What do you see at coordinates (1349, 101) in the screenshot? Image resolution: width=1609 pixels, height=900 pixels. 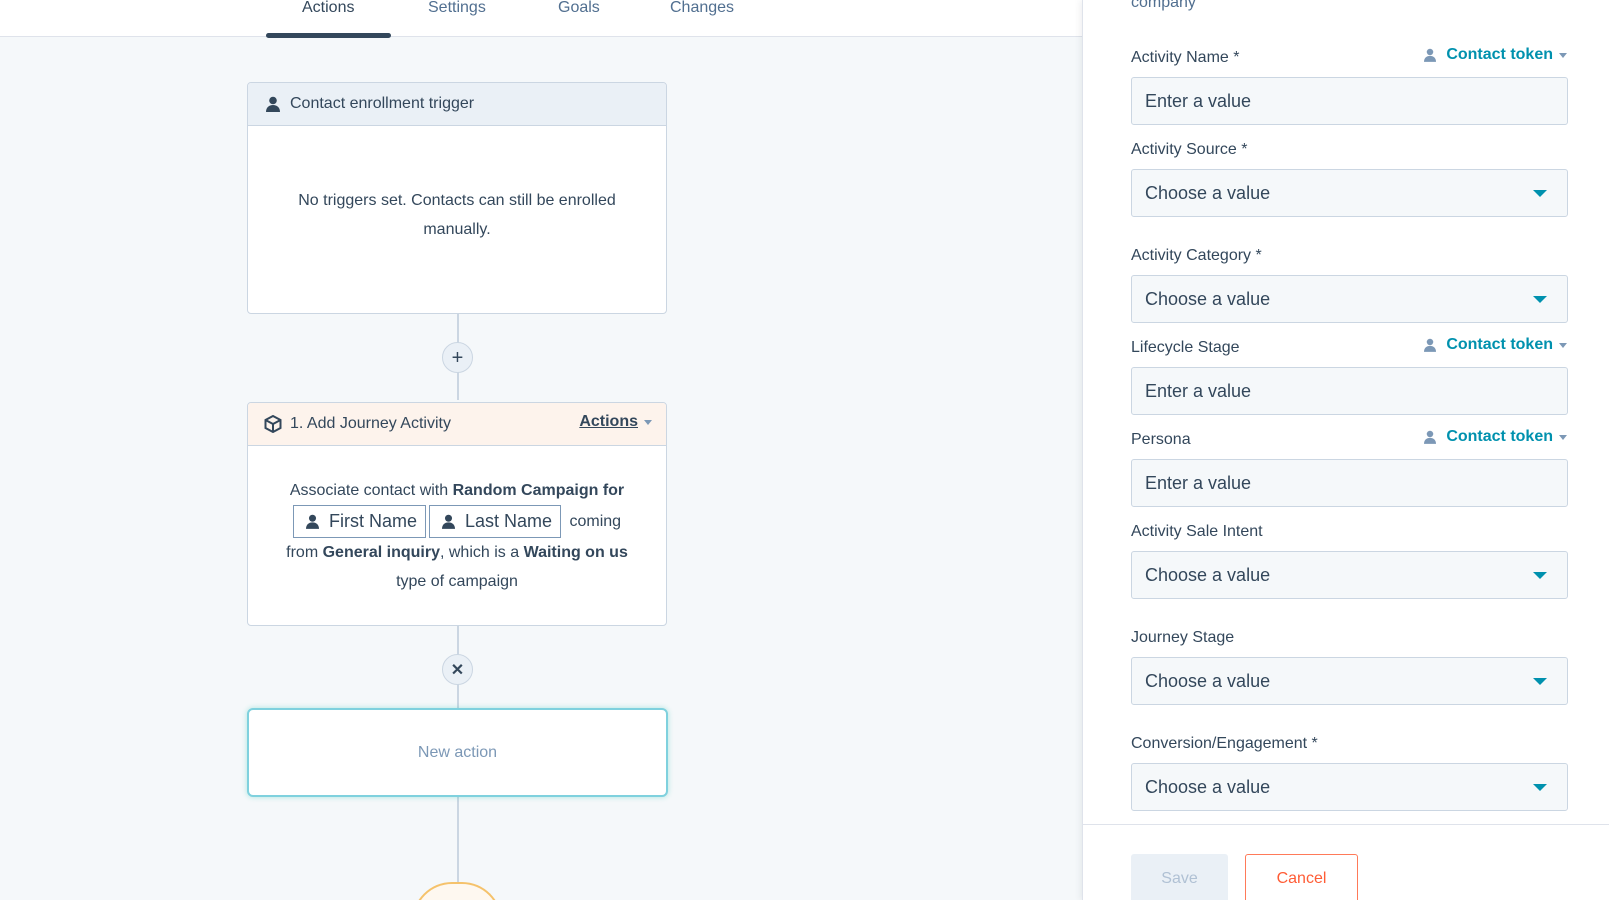 I see `activity-name-input: Enter a value` at bounding box center [1349, 101].